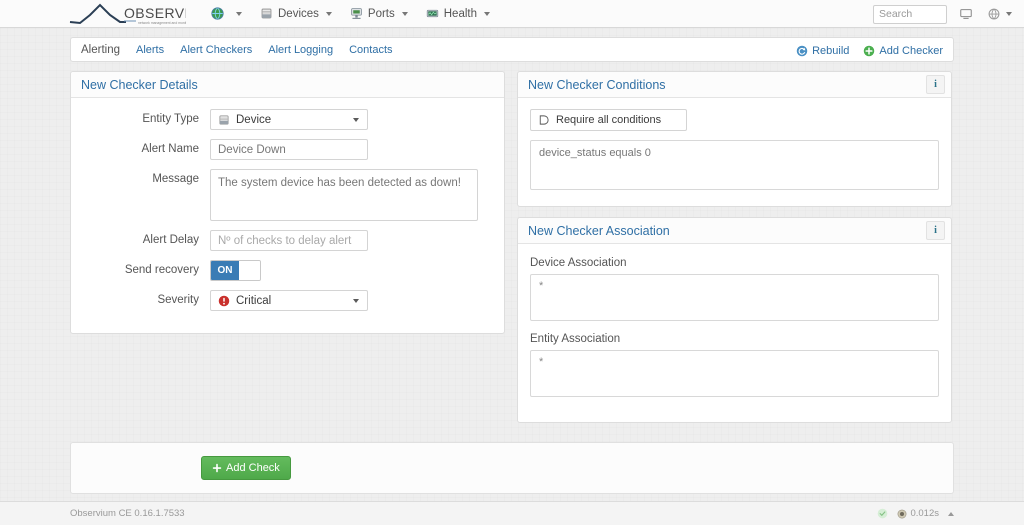 The image size is (1024, 525). I want to click on footer-status-group: 0.012s, so click(915, 513).